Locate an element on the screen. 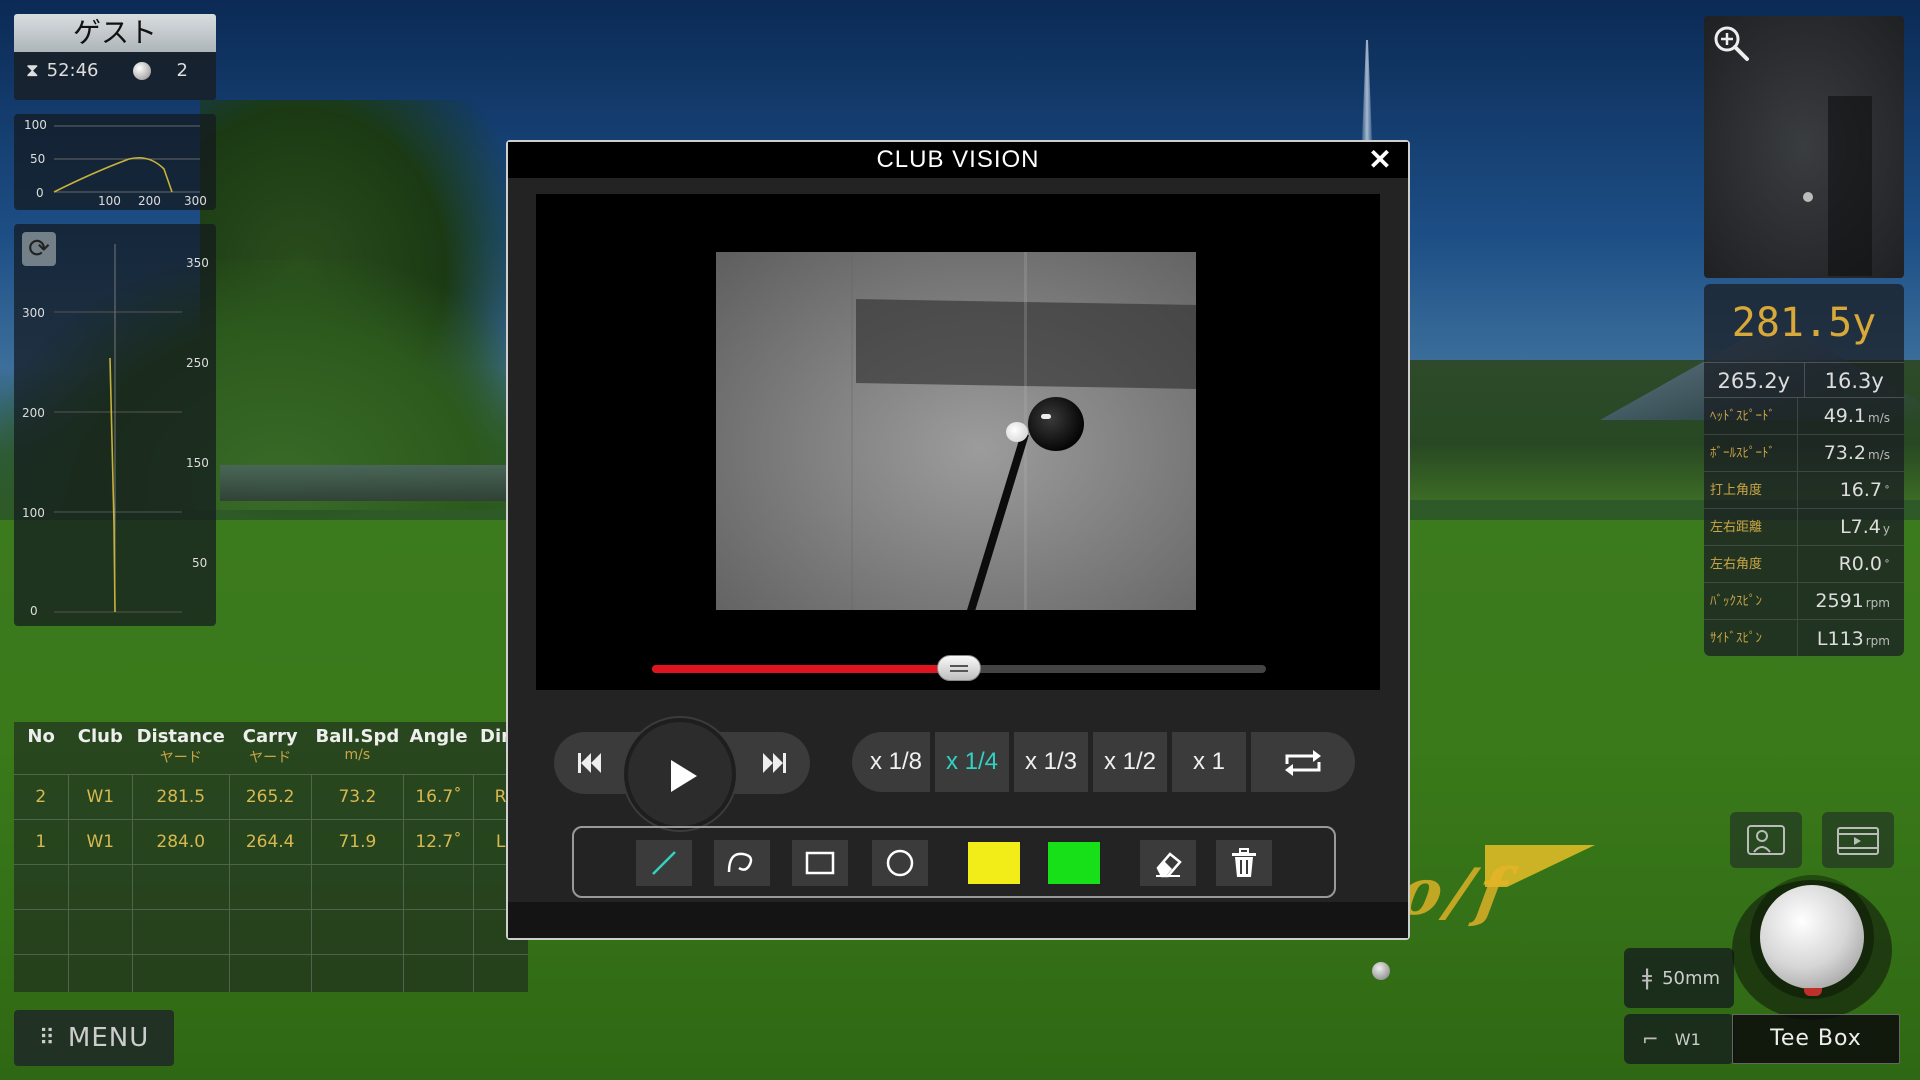  stat-row: 左右角度 R0.0 ˚ is located at coordinates (1804, 564).